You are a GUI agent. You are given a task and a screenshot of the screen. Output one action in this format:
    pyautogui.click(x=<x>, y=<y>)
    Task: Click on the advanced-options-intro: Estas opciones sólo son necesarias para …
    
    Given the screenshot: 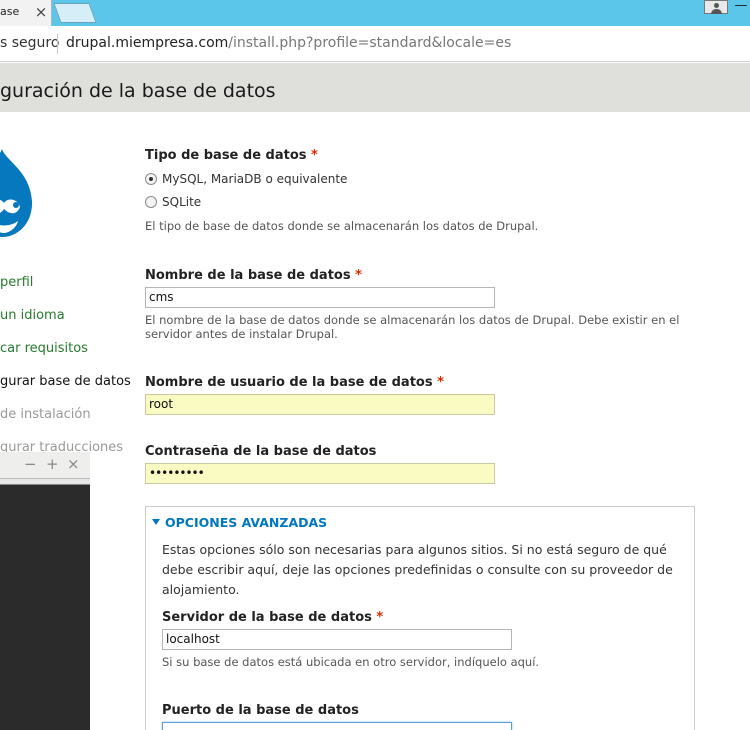 What is the action you would take?
    pyautogui.click(x=417, y=569)
    